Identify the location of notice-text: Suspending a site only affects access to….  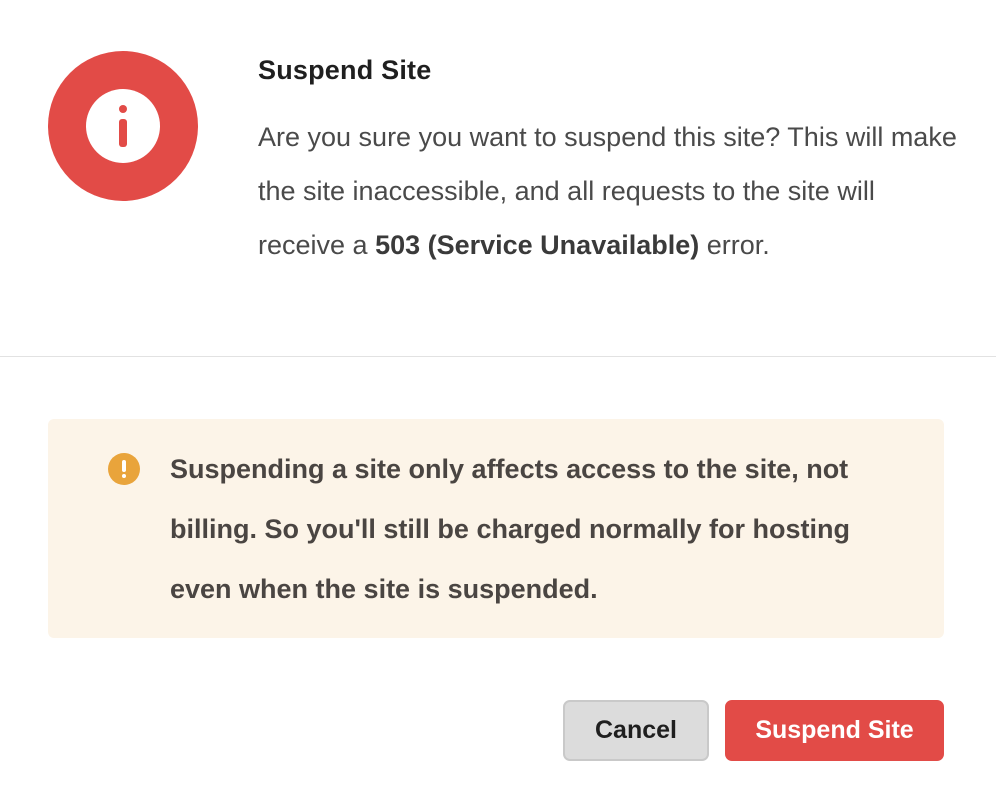
(510, 529).